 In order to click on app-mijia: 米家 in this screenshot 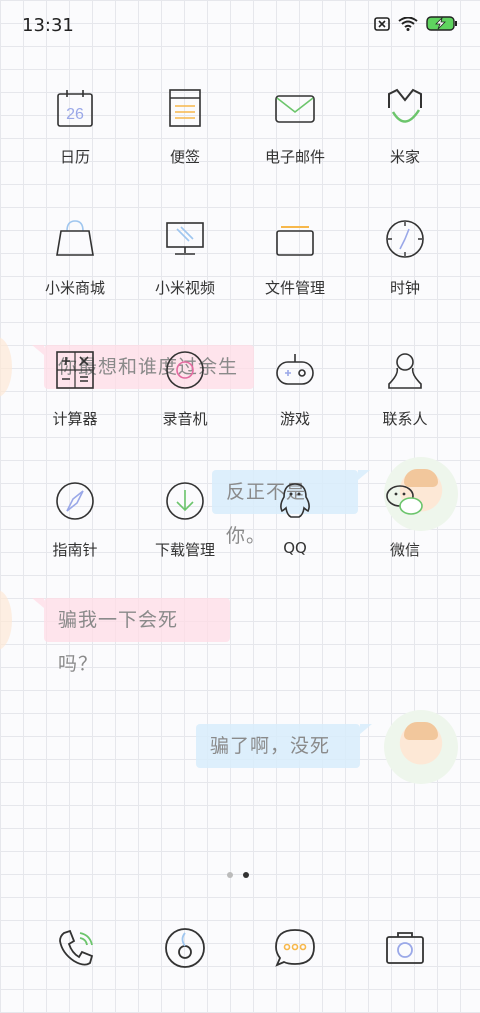, I will do `click(405, 130)`.